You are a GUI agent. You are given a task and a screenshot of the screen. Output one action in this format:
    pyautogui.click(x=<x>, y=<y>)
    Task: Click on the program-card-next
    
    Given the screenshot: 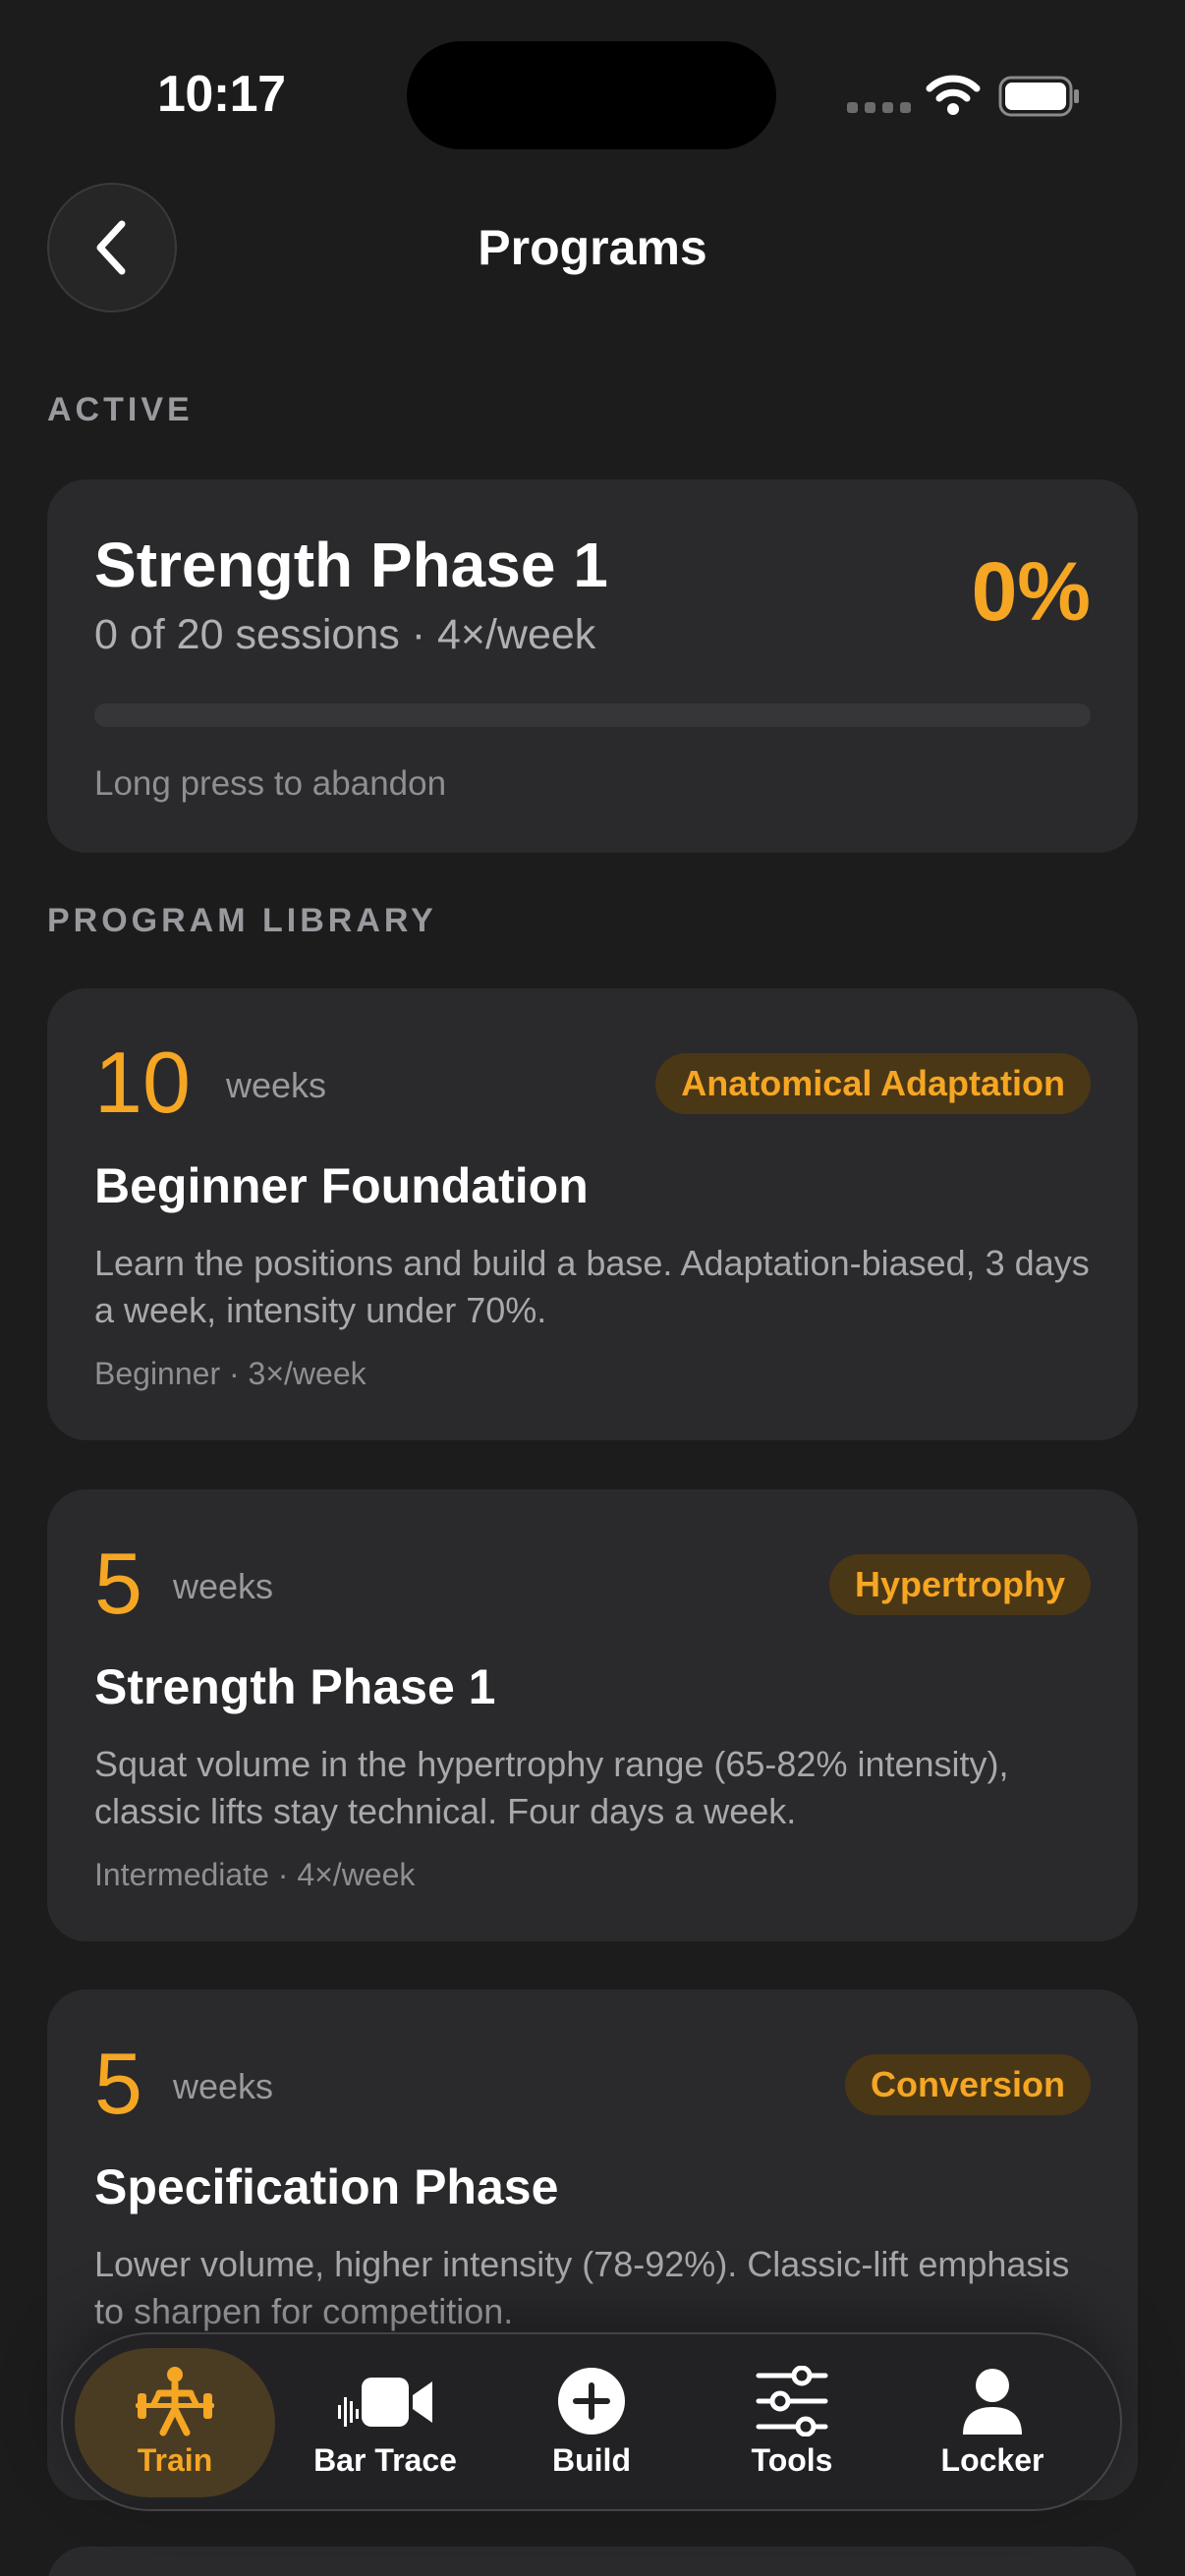 What is the action you would take?
    pyautogui.click(x=592, y=2561)
    